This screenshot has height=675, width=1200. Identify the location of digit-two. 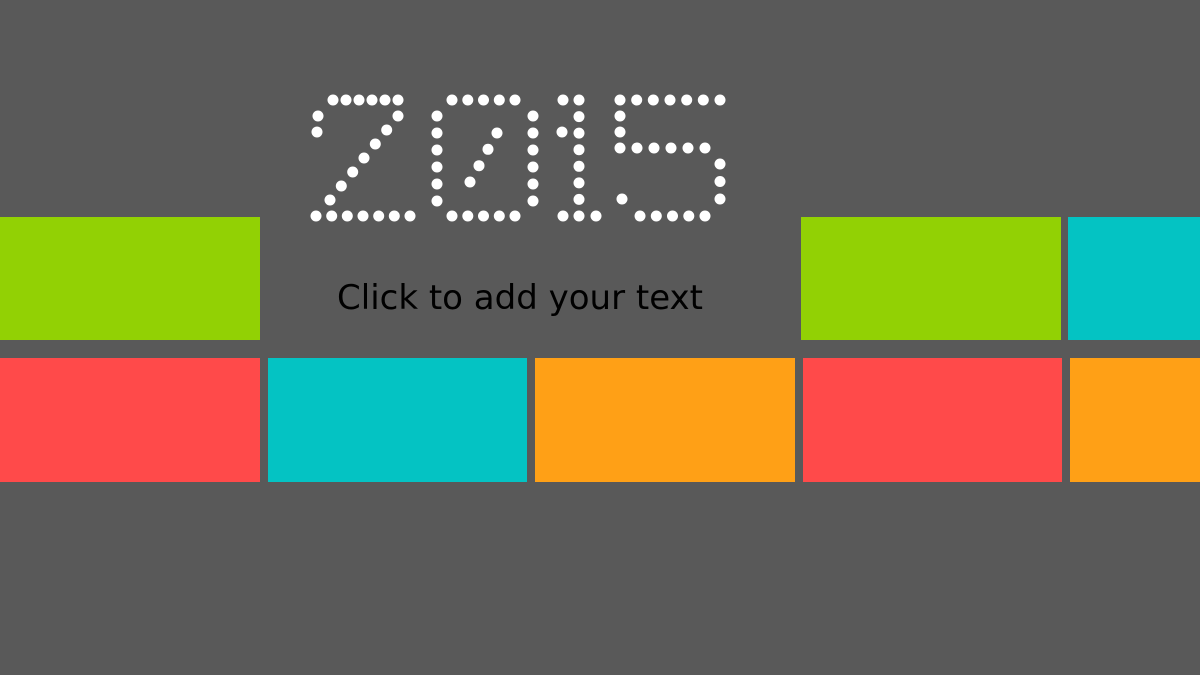
(363, 158).